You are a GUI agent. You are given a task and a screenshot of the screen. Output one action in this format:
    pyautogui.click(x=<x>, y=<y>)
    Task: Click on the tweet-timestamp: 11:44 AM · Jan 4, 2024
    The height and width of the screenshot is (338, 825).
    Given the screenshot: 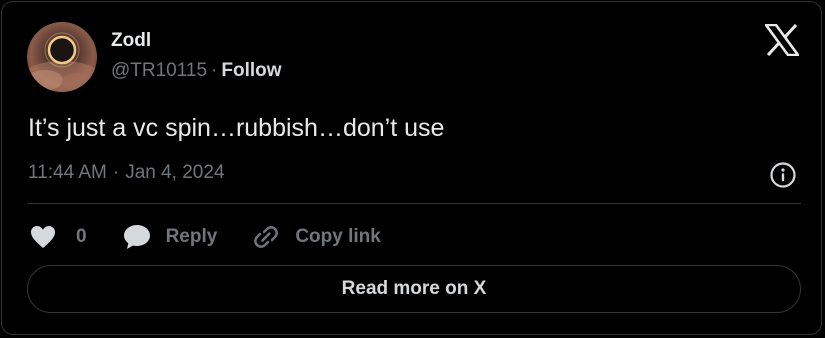 What is the action you would take?
    pyautogui.click(x=126, y=173)
    